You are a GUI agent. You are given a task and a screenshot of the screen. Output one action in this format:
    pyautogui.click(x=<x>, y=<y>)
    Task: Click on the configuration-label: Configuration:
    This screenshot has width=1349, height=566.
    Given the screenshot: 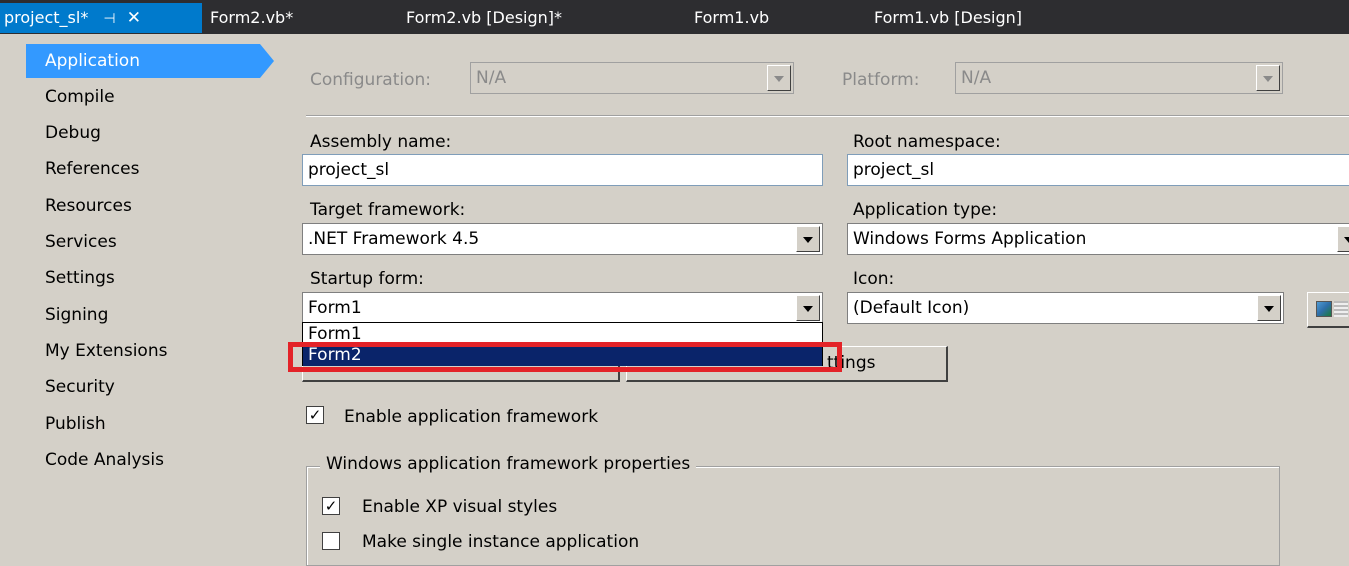 What is the action you would take?
    pyautogui.click(x=371, y=80)
    